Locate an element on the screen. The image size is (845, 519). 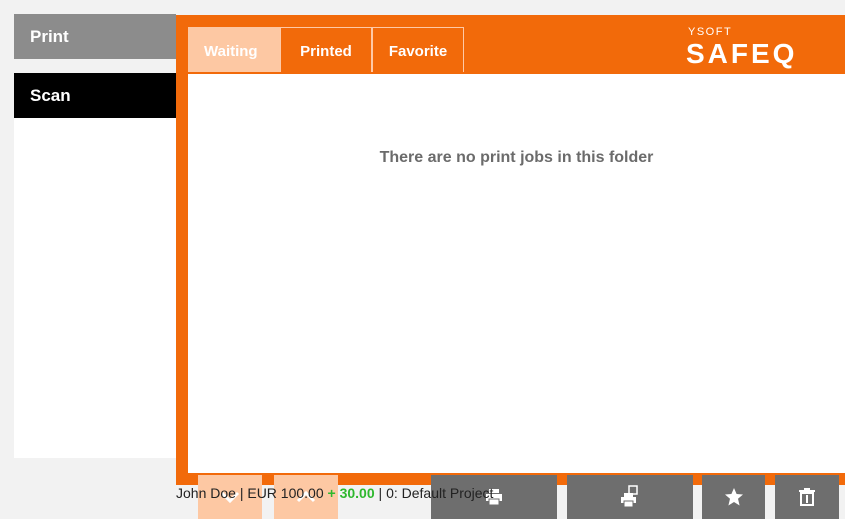
tab-bar: Waiting Printed Favorite is located at coordinates (326, 49).